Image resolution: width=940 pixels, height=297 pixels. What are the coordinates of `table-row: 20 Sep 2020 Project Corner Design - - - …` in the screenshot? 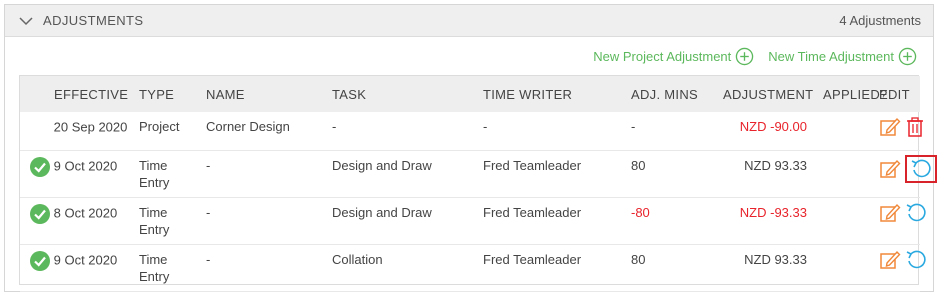 It's located at (471, 131).